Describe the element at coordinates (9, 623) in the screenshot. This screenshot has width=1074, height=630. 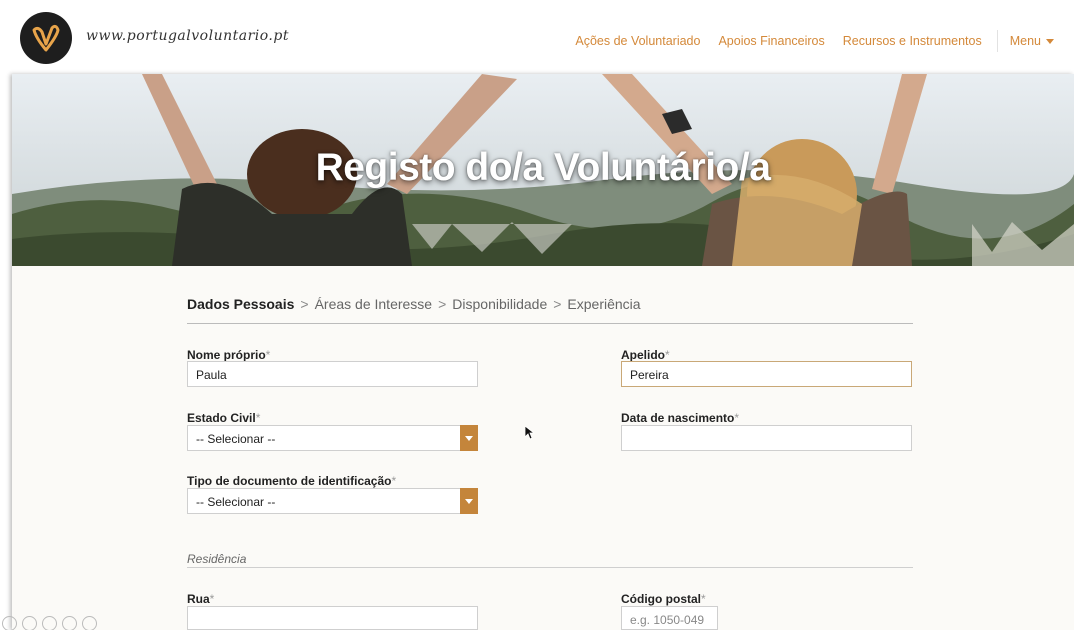
I see `play-icon` at that location.